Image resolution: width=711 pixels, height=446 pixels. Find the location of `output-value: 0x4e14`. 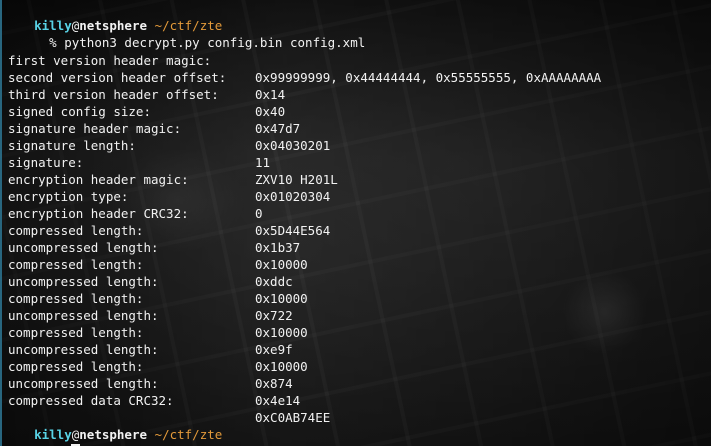

output-value: 0x4e14 is located at coordinates (278, 400).